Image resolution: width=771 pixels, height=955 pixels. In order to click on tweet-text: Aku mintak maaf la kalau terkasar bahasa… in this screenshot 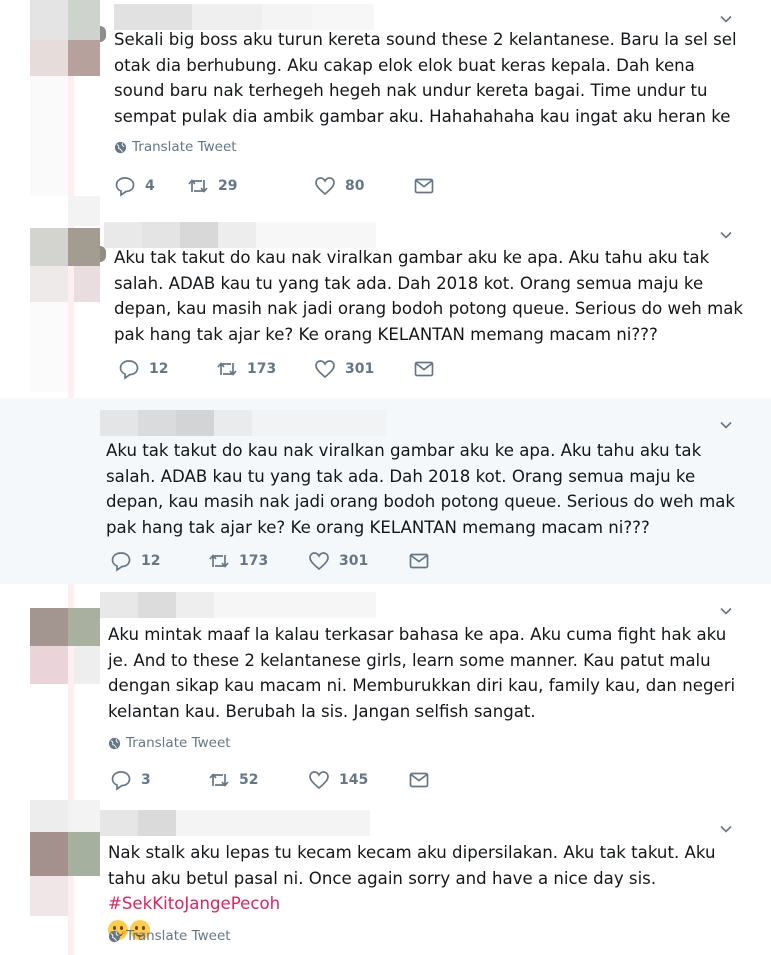, I will do `click(422, 673)`.